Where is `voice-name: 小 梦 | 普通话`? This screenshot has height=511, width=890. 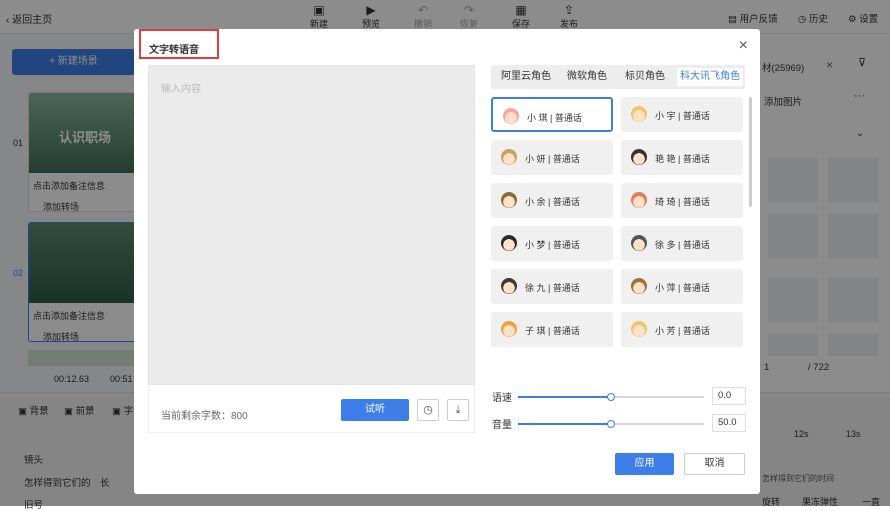 voice-name: 小 梦 | 普通话 is located at coordinates (552, 245).